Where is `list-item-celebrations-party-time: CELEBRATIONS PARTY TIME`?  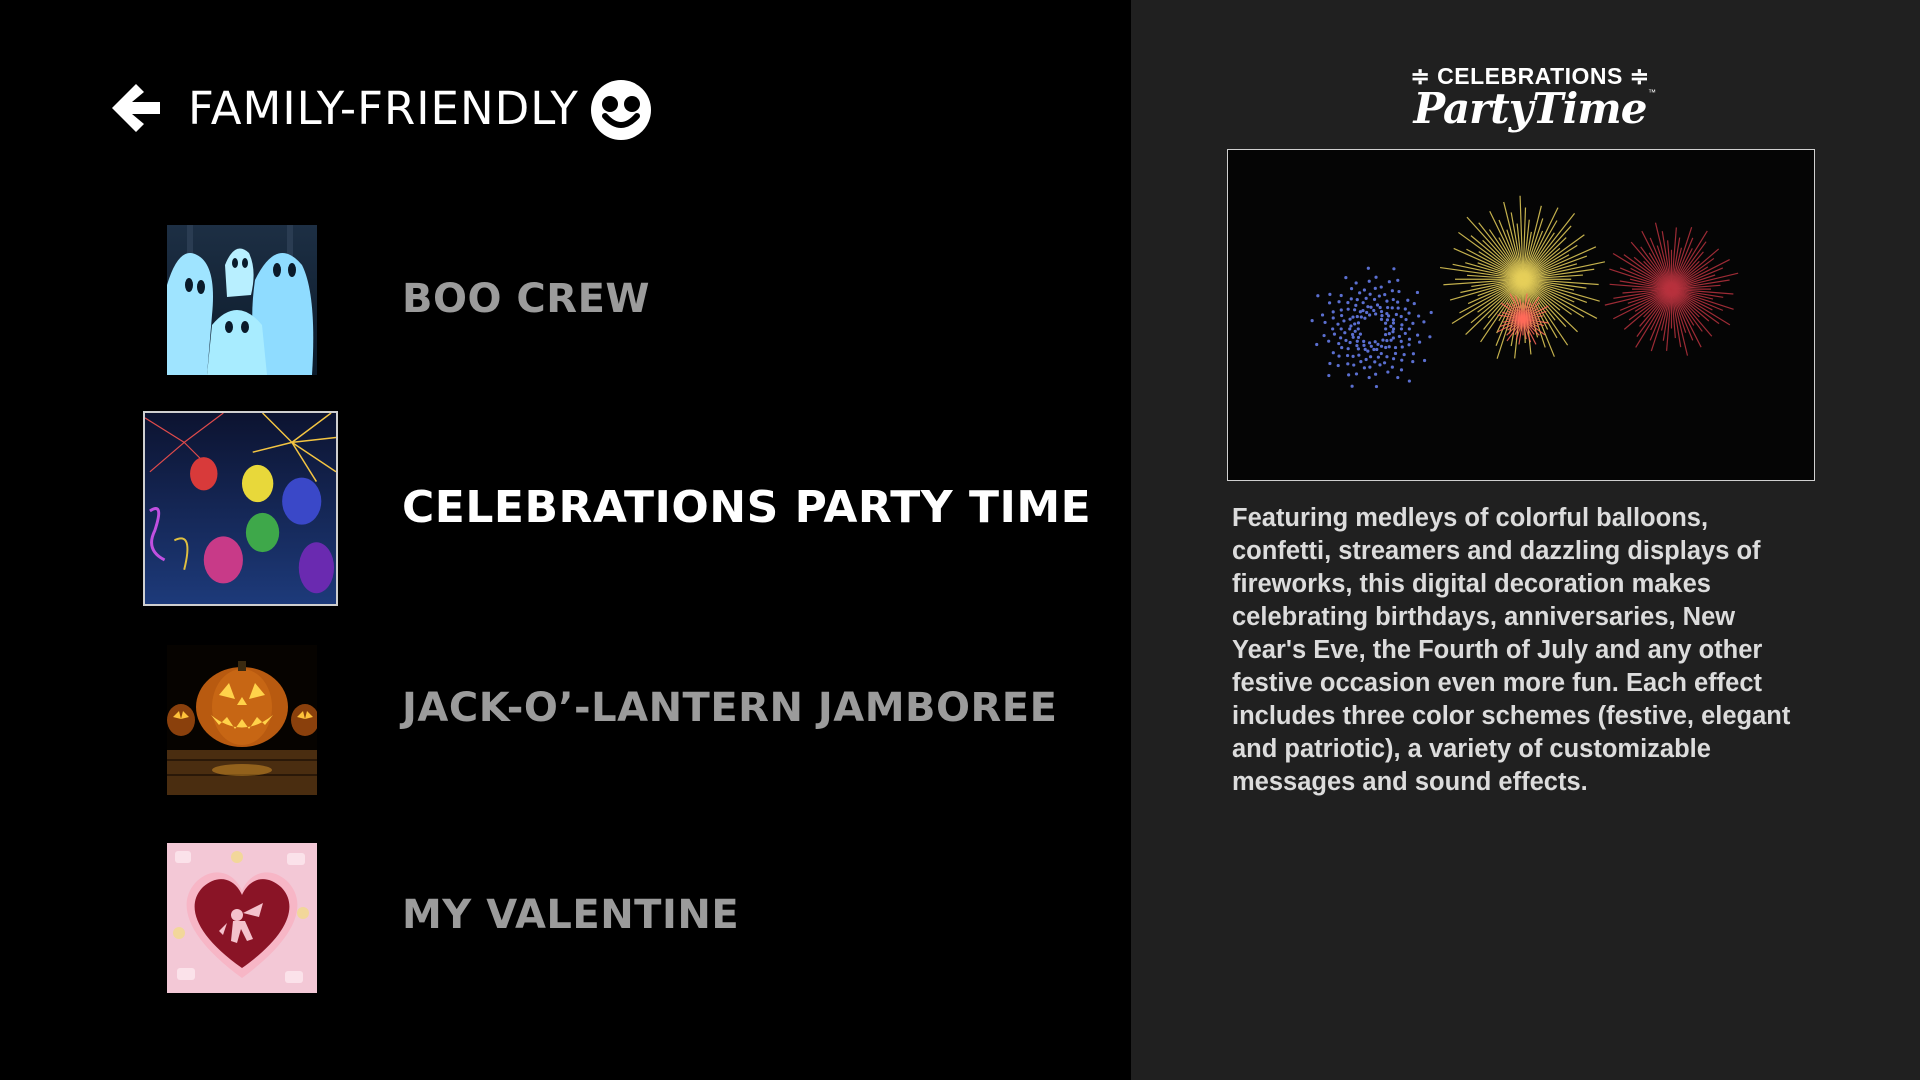
list-item-celebrations-party-time: CELEBRATIONS PARTY TIME is located at coordinates (611, 508).